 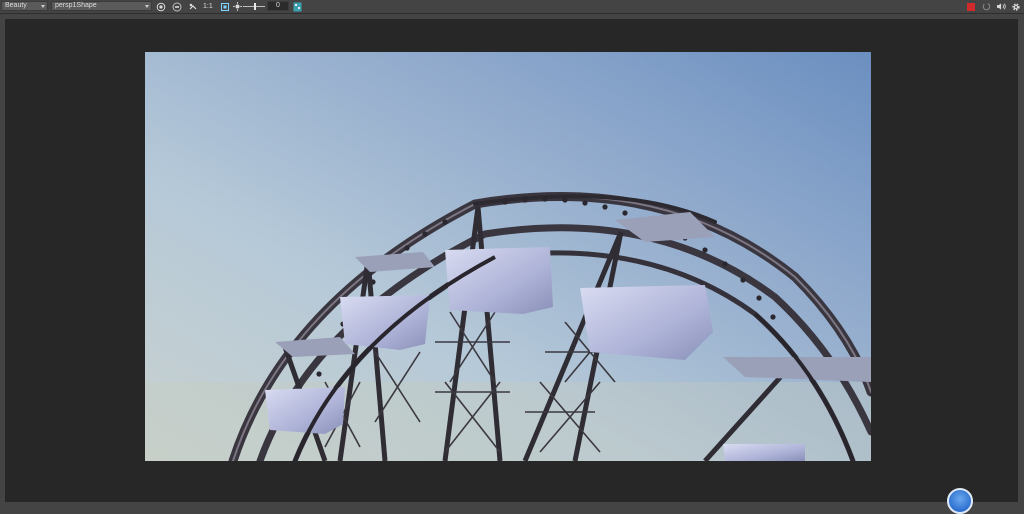 What do you see at coordinates (160, 6) in the screenshot?
I see `region-icon` at bounding box center [160, 6].